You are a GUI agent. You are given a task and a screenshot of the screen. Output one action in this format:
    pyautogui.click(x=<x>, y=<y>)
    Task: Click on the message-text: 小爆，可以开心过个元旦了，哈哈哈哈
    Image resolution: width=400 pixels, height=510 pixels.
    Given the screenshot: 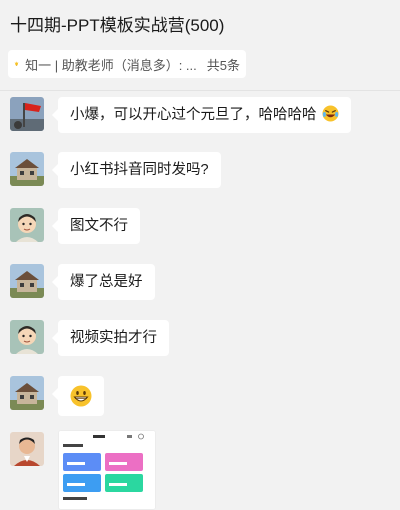 What is the action you would take?
    pyautogui.click(x=193, y=115)
    